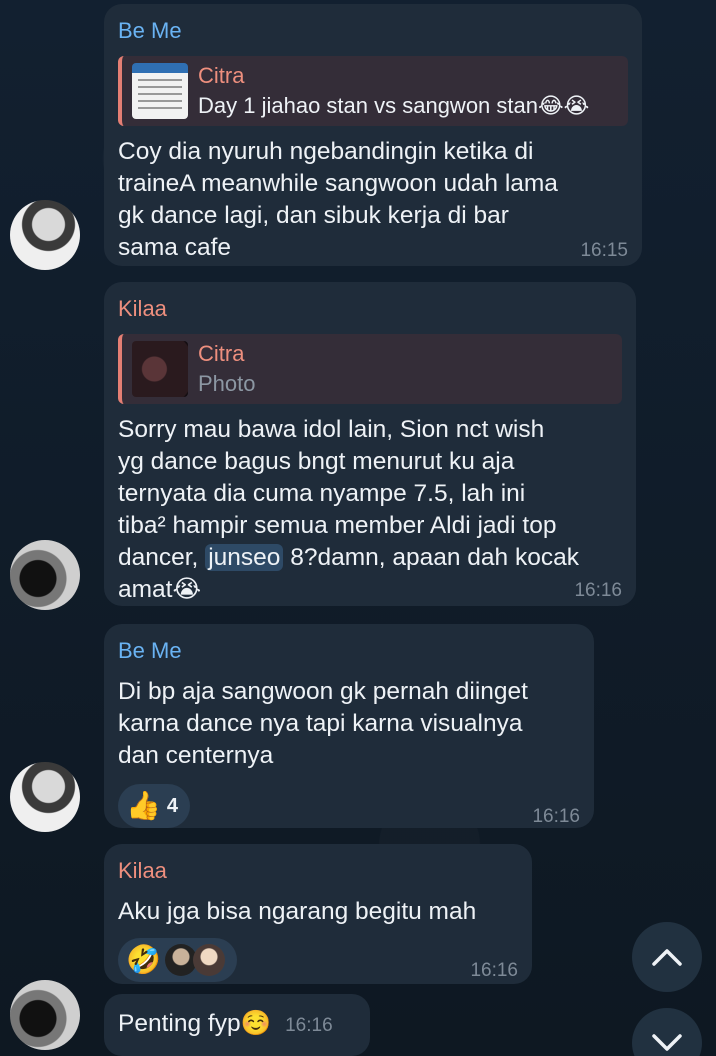 The width and height of the screenshot is (716, 1056). What do you see at coordinates (667, 1042) in the screenshot?
I see `chevron-down-icon` at bounding box center [667, 1042].